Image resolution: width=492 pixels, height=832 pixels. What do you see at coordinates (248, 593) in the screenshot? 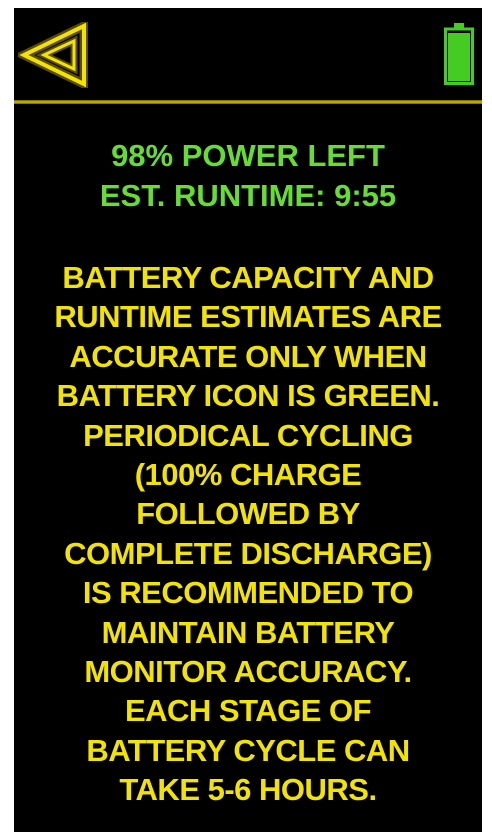
I see `notice-line: IS RECOMMENDED TO` at bounding box center [248, 593].